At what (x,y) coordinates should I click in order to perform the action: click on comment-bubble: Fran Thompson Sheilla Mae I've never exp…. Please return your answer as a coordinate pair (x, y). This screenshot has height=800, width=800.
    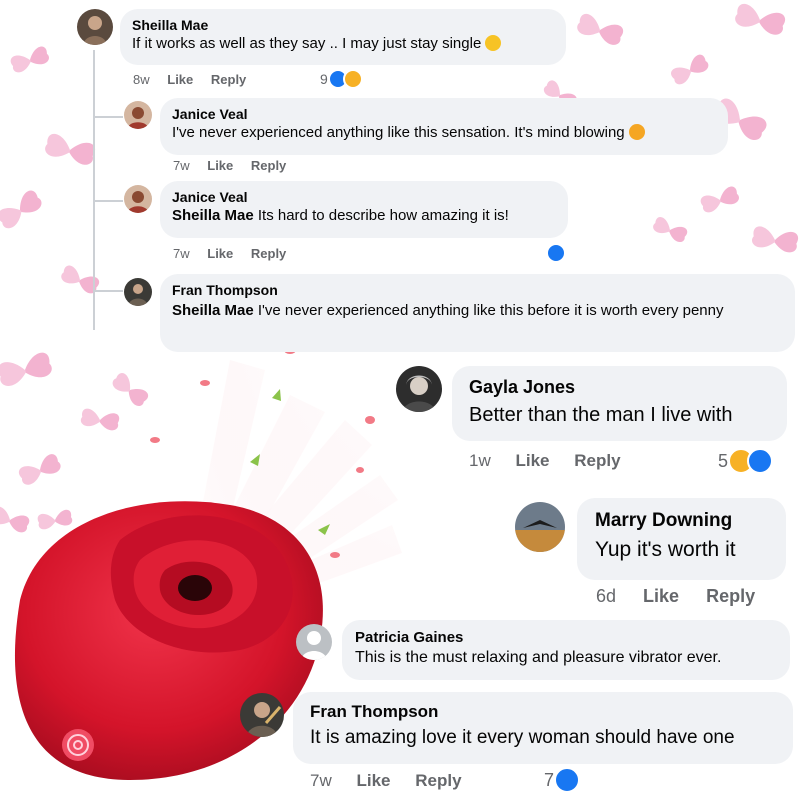
    Looking at the image, I should click on (477, 313).